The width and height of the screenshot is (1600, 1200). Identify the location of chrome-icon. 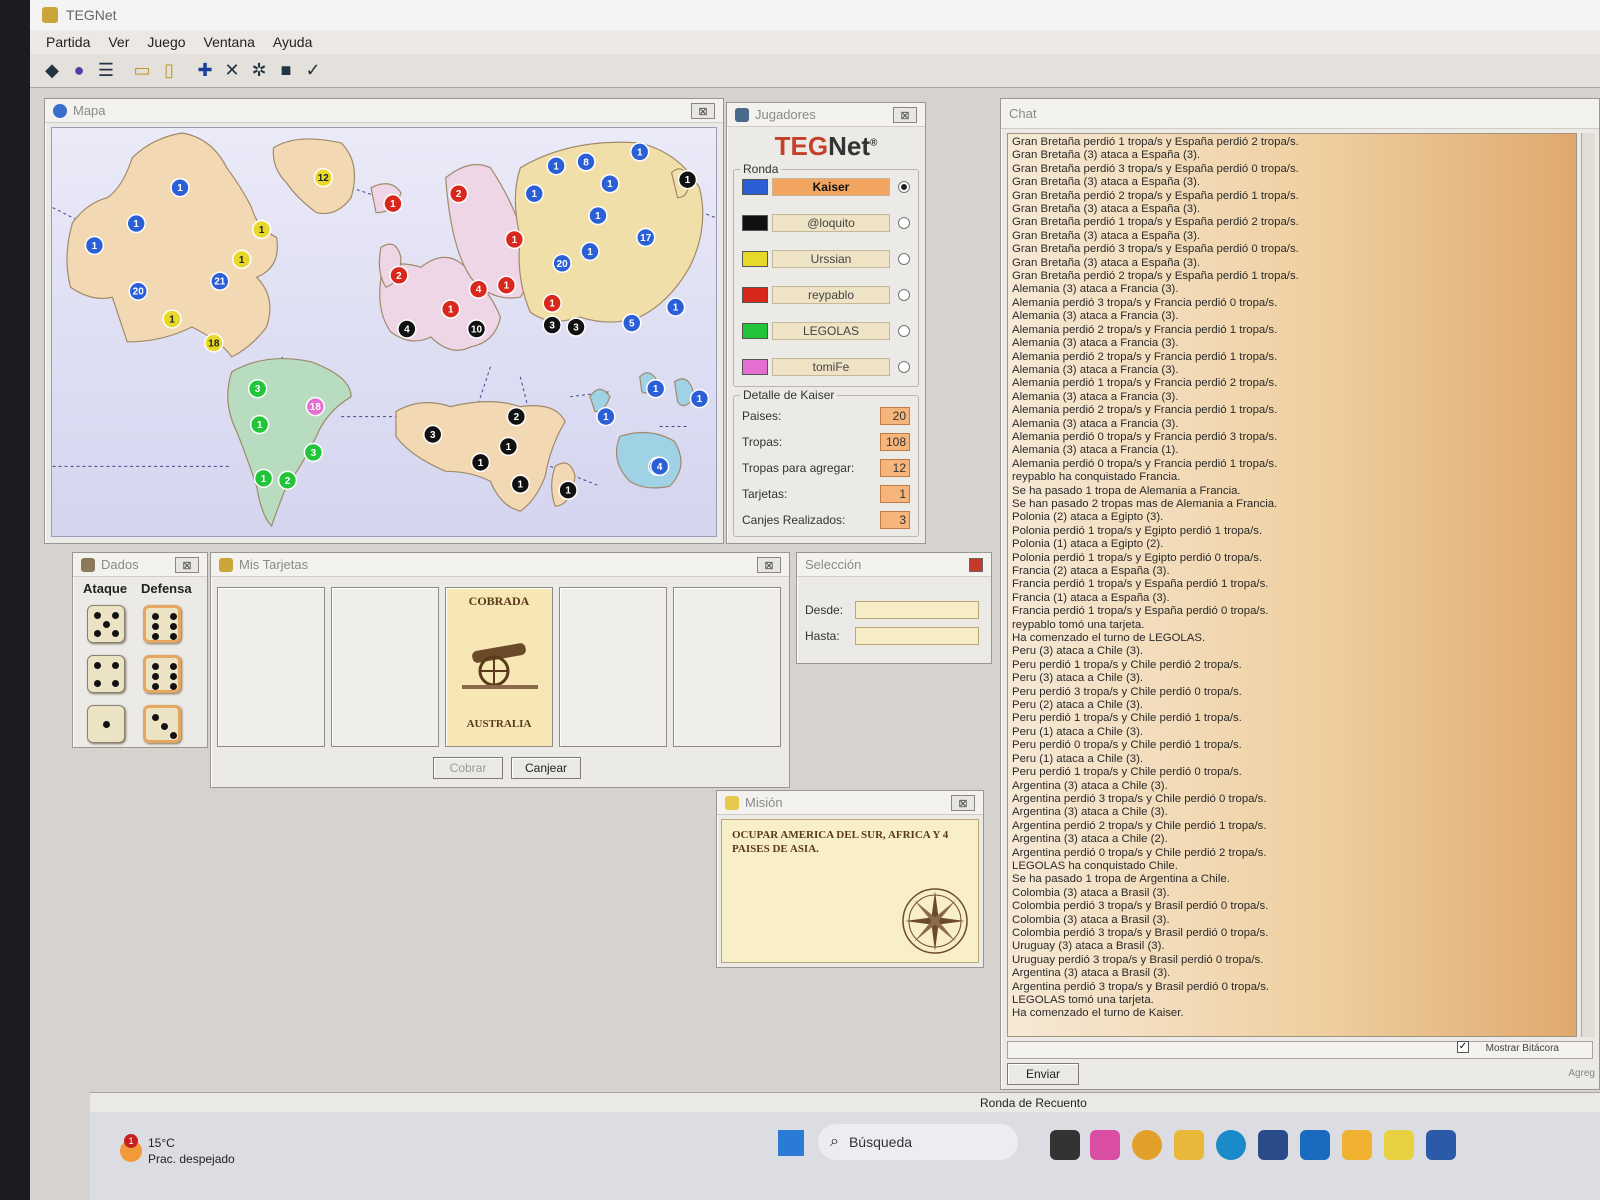
(1147, 1145).